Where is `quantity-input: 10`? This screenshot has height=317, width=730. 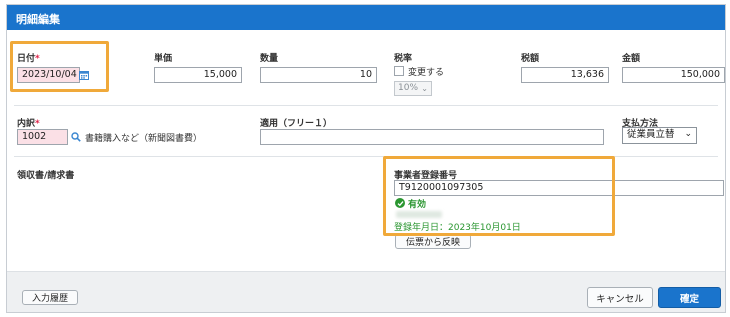 quantity-input: 10 is located at coordinates (318, 75).